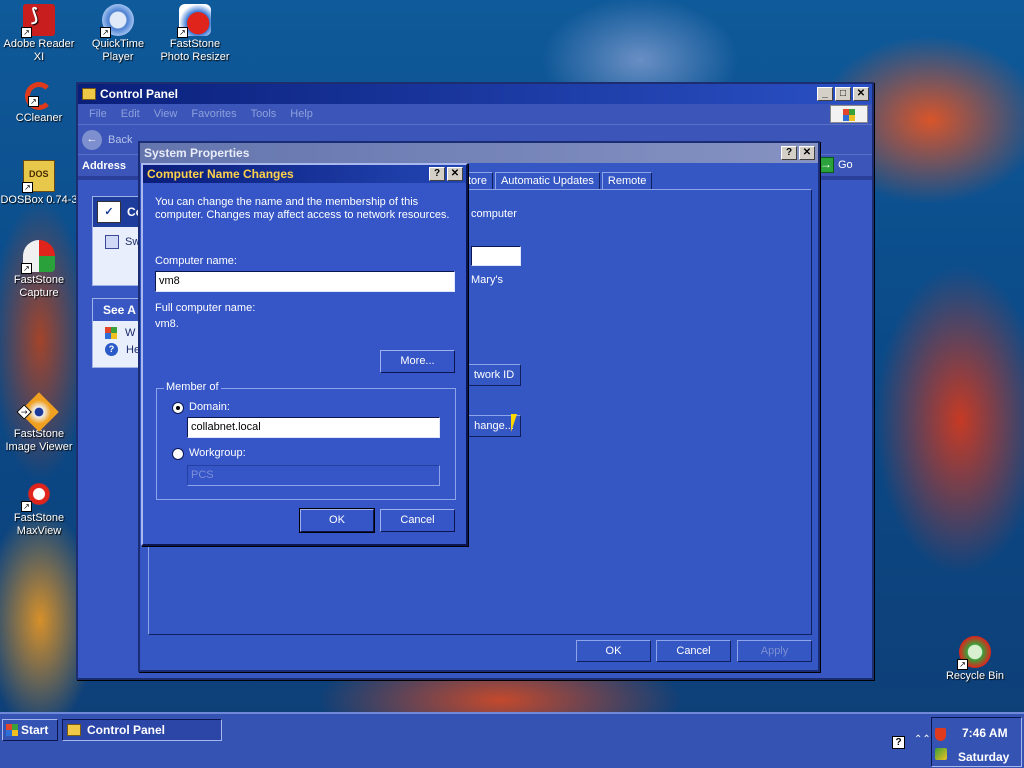  I want to click on start-button: Start, so click(30, 730).